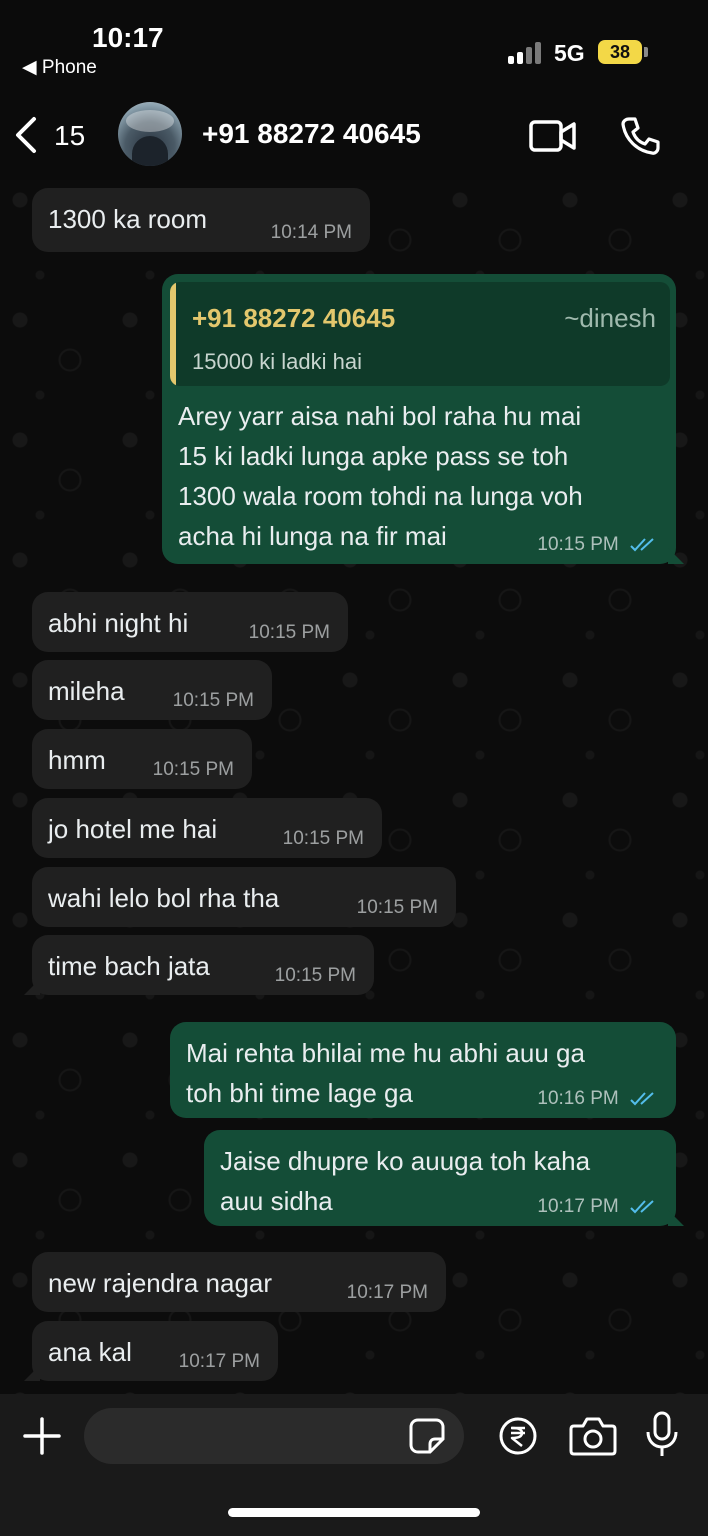  I want to click on message-time: 10:16 PM, so click(597, 1099).